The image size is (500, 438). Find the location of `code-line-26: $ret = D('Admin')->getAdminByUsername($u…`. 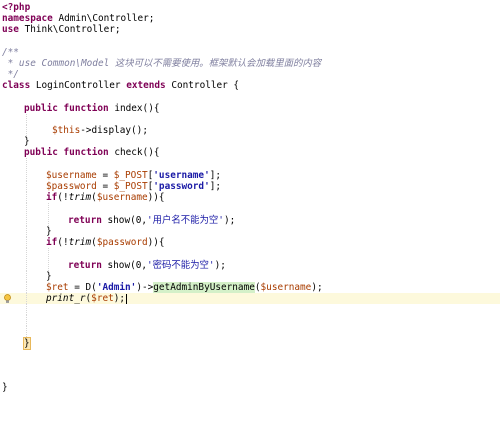

code-line-26: $ret = D('Admin')->getAdminByUsername($u… is located at coordinates (250, 288).